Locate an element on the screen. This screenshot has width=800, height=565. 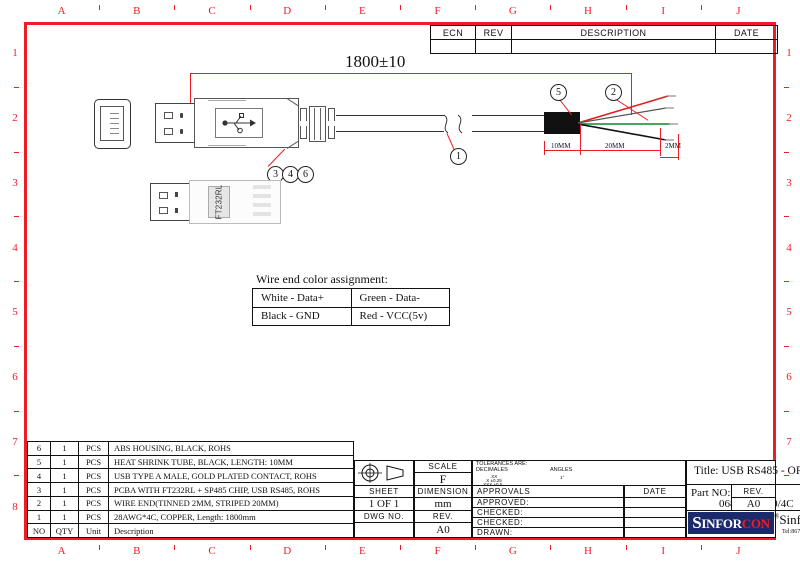
cable-break-symbol is located at coordinates (453, 124).